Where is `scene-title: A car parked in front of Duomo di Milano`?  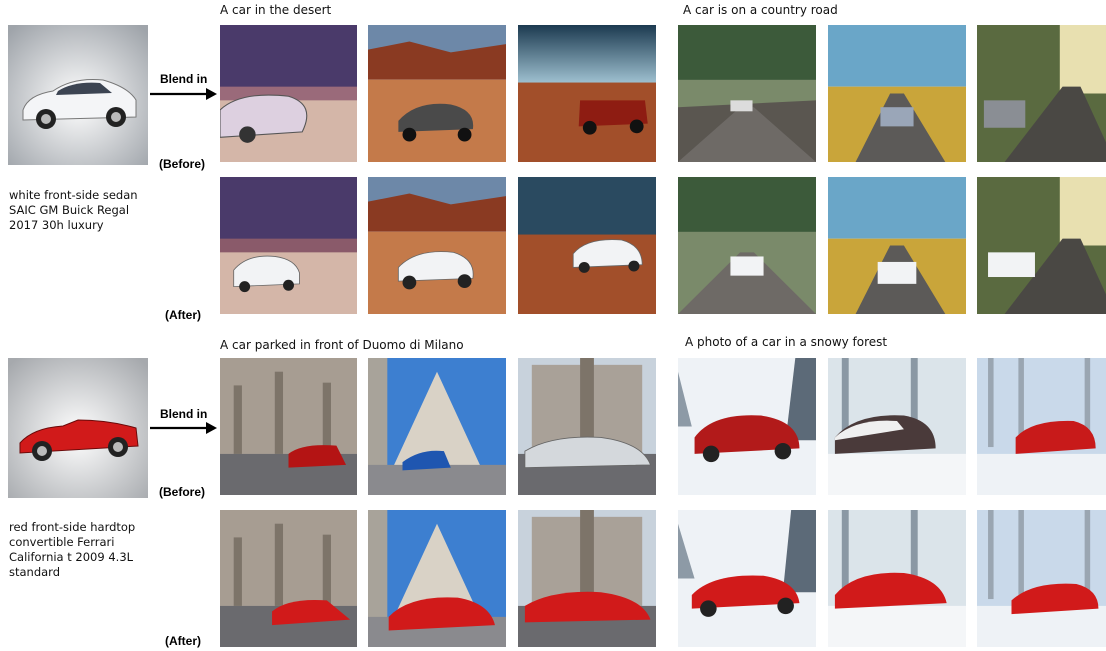
scene-title: A car parked in front of Duomo di Milano is located at coordinates (342, 345).